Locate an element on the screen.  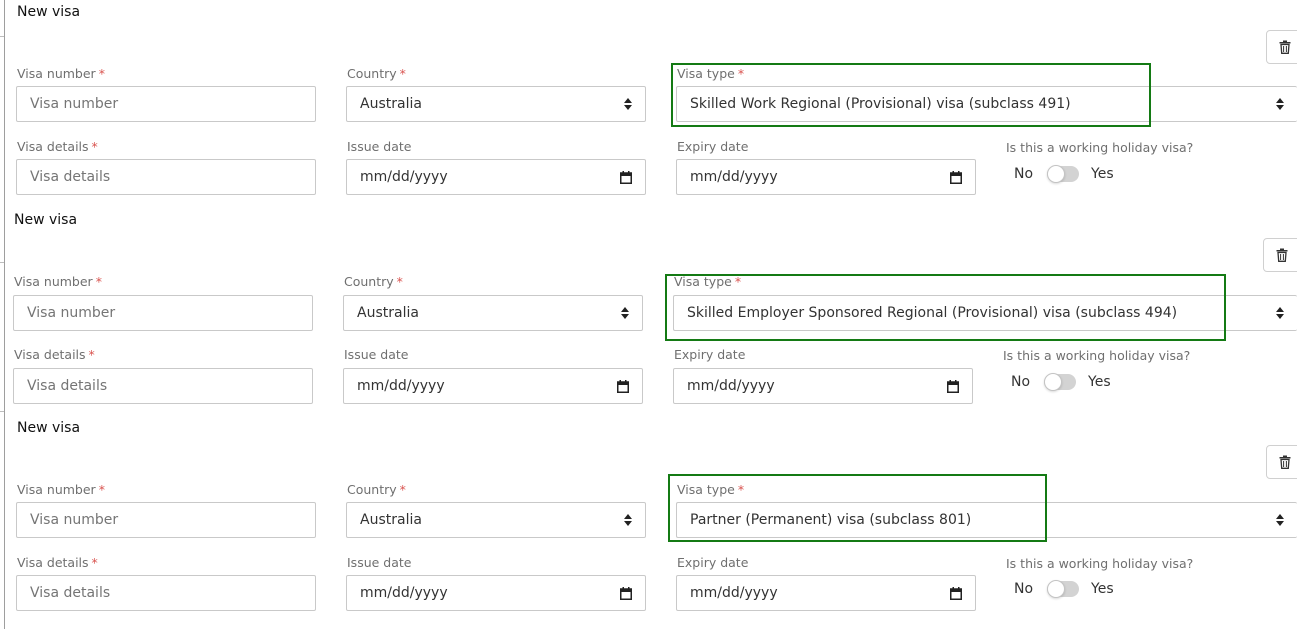
visa-type-select: Partner (Permanent) visa (subclass 801) is located at coordinates (986, 520).